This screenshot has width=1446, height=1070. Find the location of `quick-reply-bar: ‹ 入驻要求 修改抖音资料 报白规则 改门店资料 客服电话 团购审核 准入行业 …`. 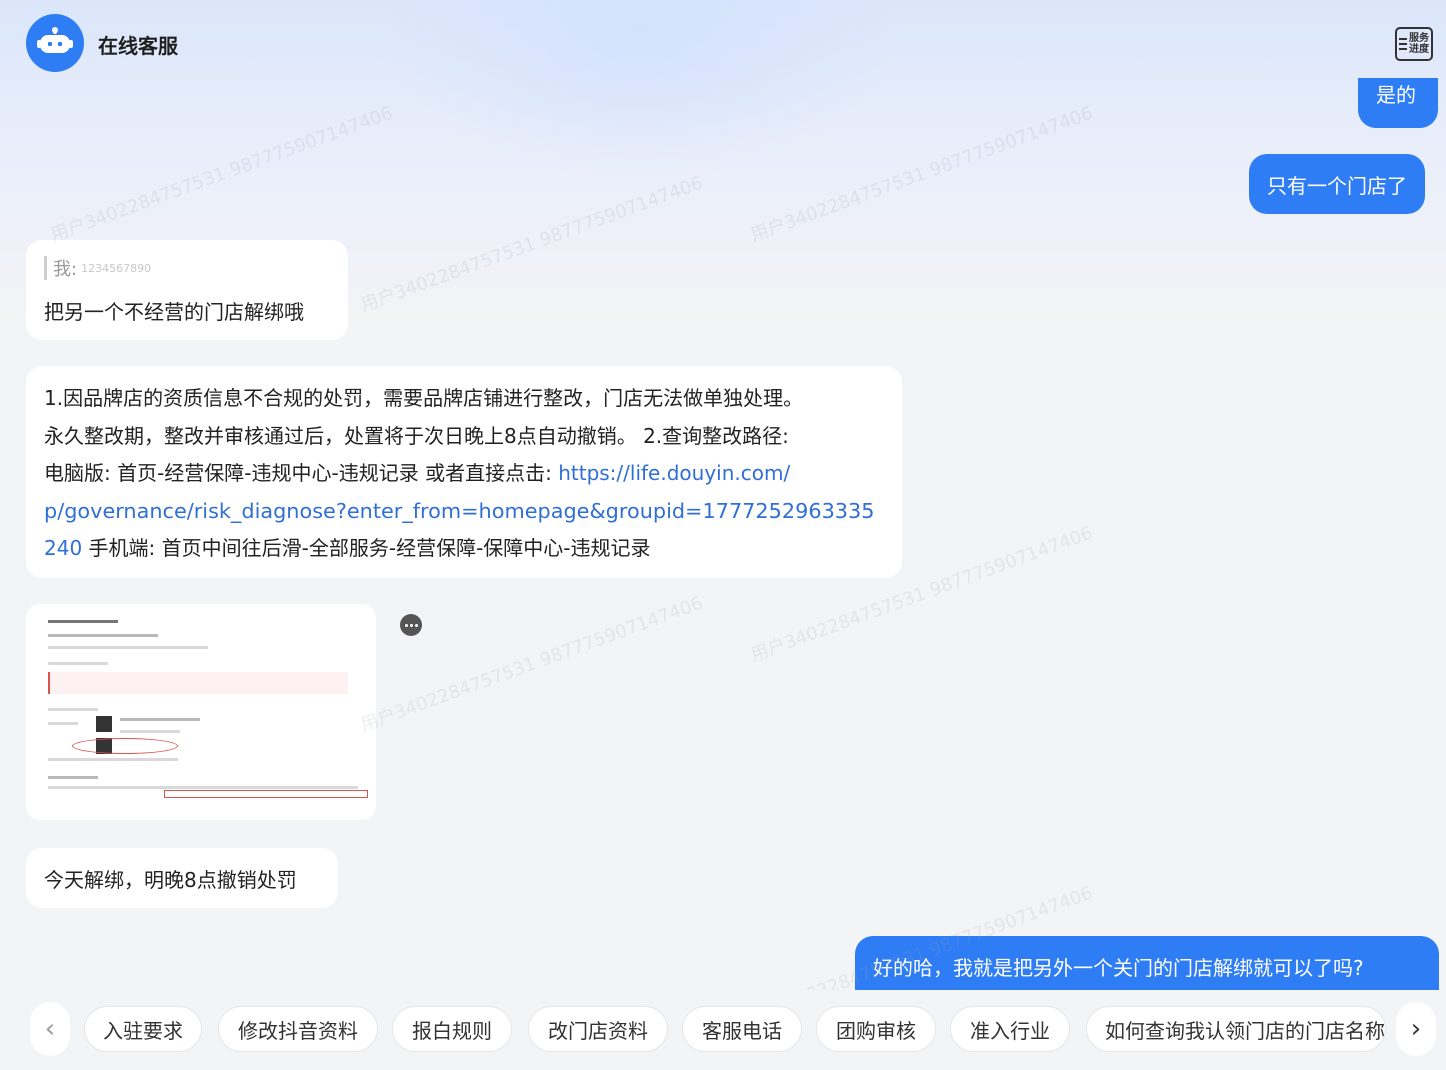

quick-reply-bar: ‹ 入驻要求 修改抖音资料 报白规则 改门店资料 客服电话 团购审核 准入行业 … is located at coordinates (723, 1030).